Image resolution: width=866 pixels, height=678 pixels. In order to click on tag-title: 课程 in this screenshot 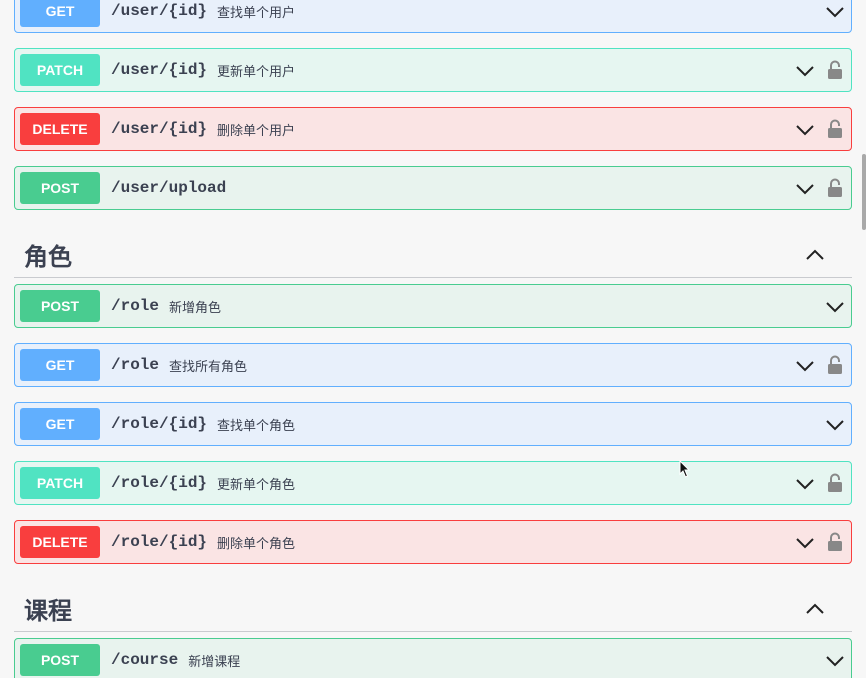, I will do `click(48, 611)`.